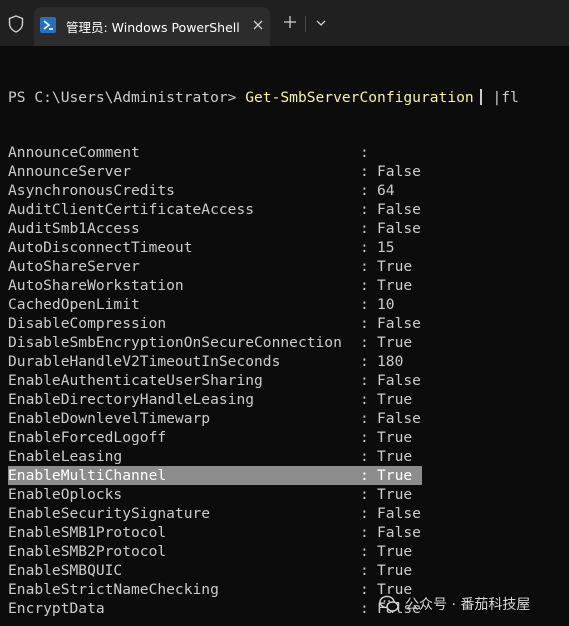  Describe the element at coordinates (480, 97) in the screenshot. I see `text-cursor` at that location.